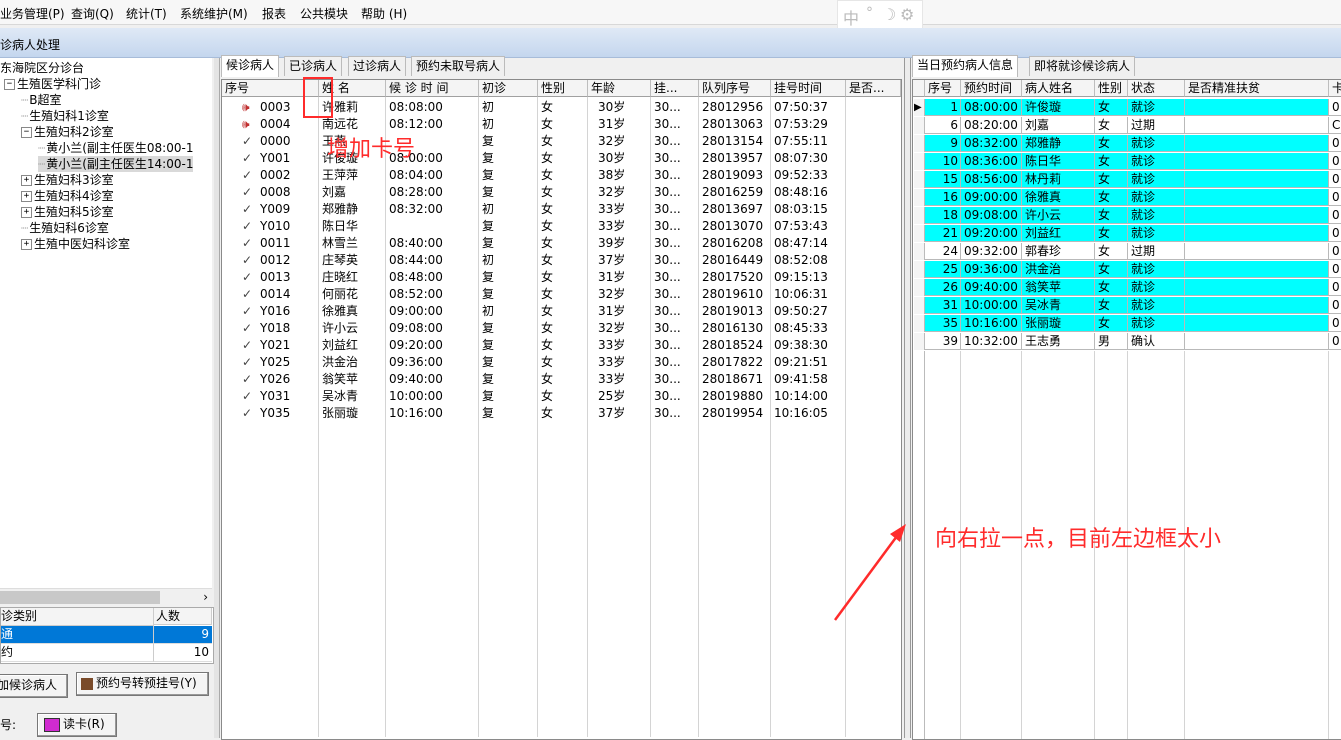 This screenshot has height=740, width=1341. What do you see at coordinates (1156, 88) in the screenshot?
I see `column-header: 状态` at bounding box center [1156, 88].